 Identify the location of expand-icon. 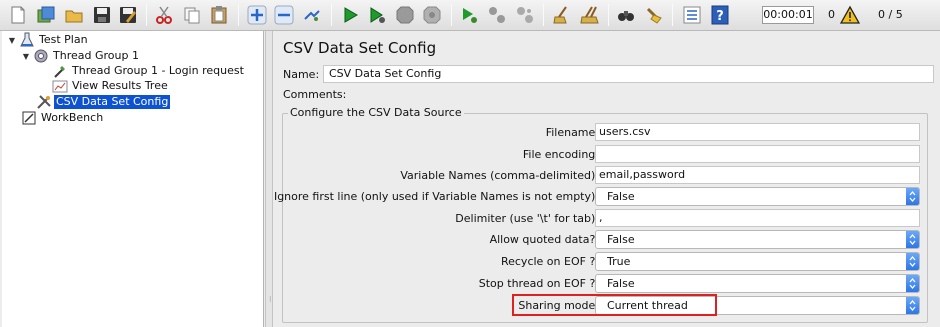
(257, 15).